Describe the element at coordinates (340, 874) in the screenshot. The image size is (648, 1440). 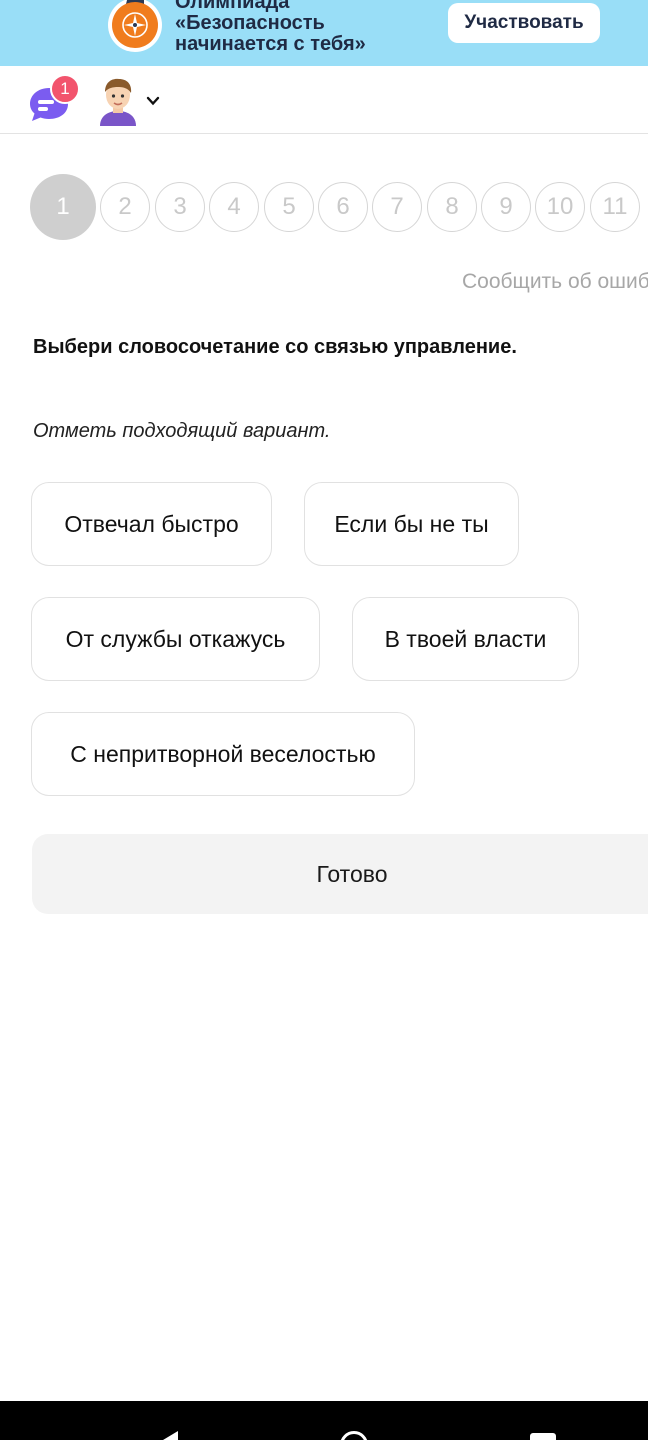
I see `done-button: Готово` at that location.